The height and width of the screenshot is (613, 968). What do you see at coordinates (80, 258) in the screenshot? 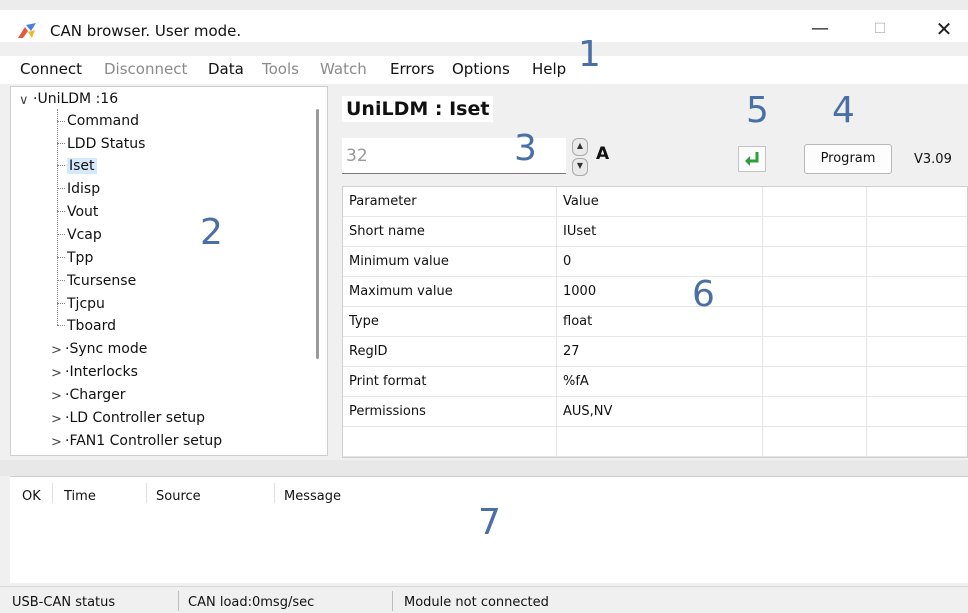
I see `tree-item-tpp: Tpp` at bounding box center [80, 258].